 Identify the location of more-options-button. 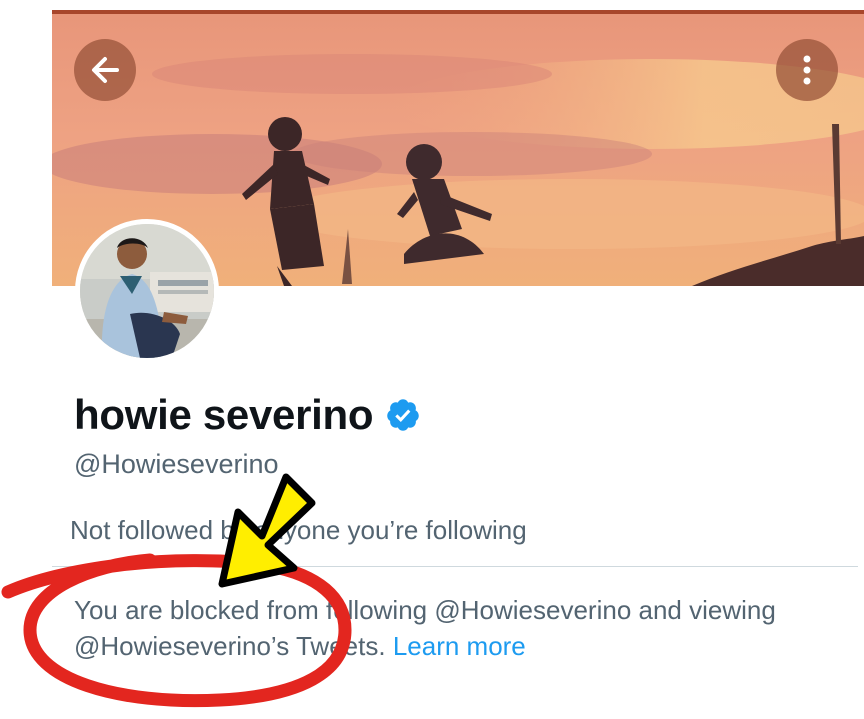
(807, 70).